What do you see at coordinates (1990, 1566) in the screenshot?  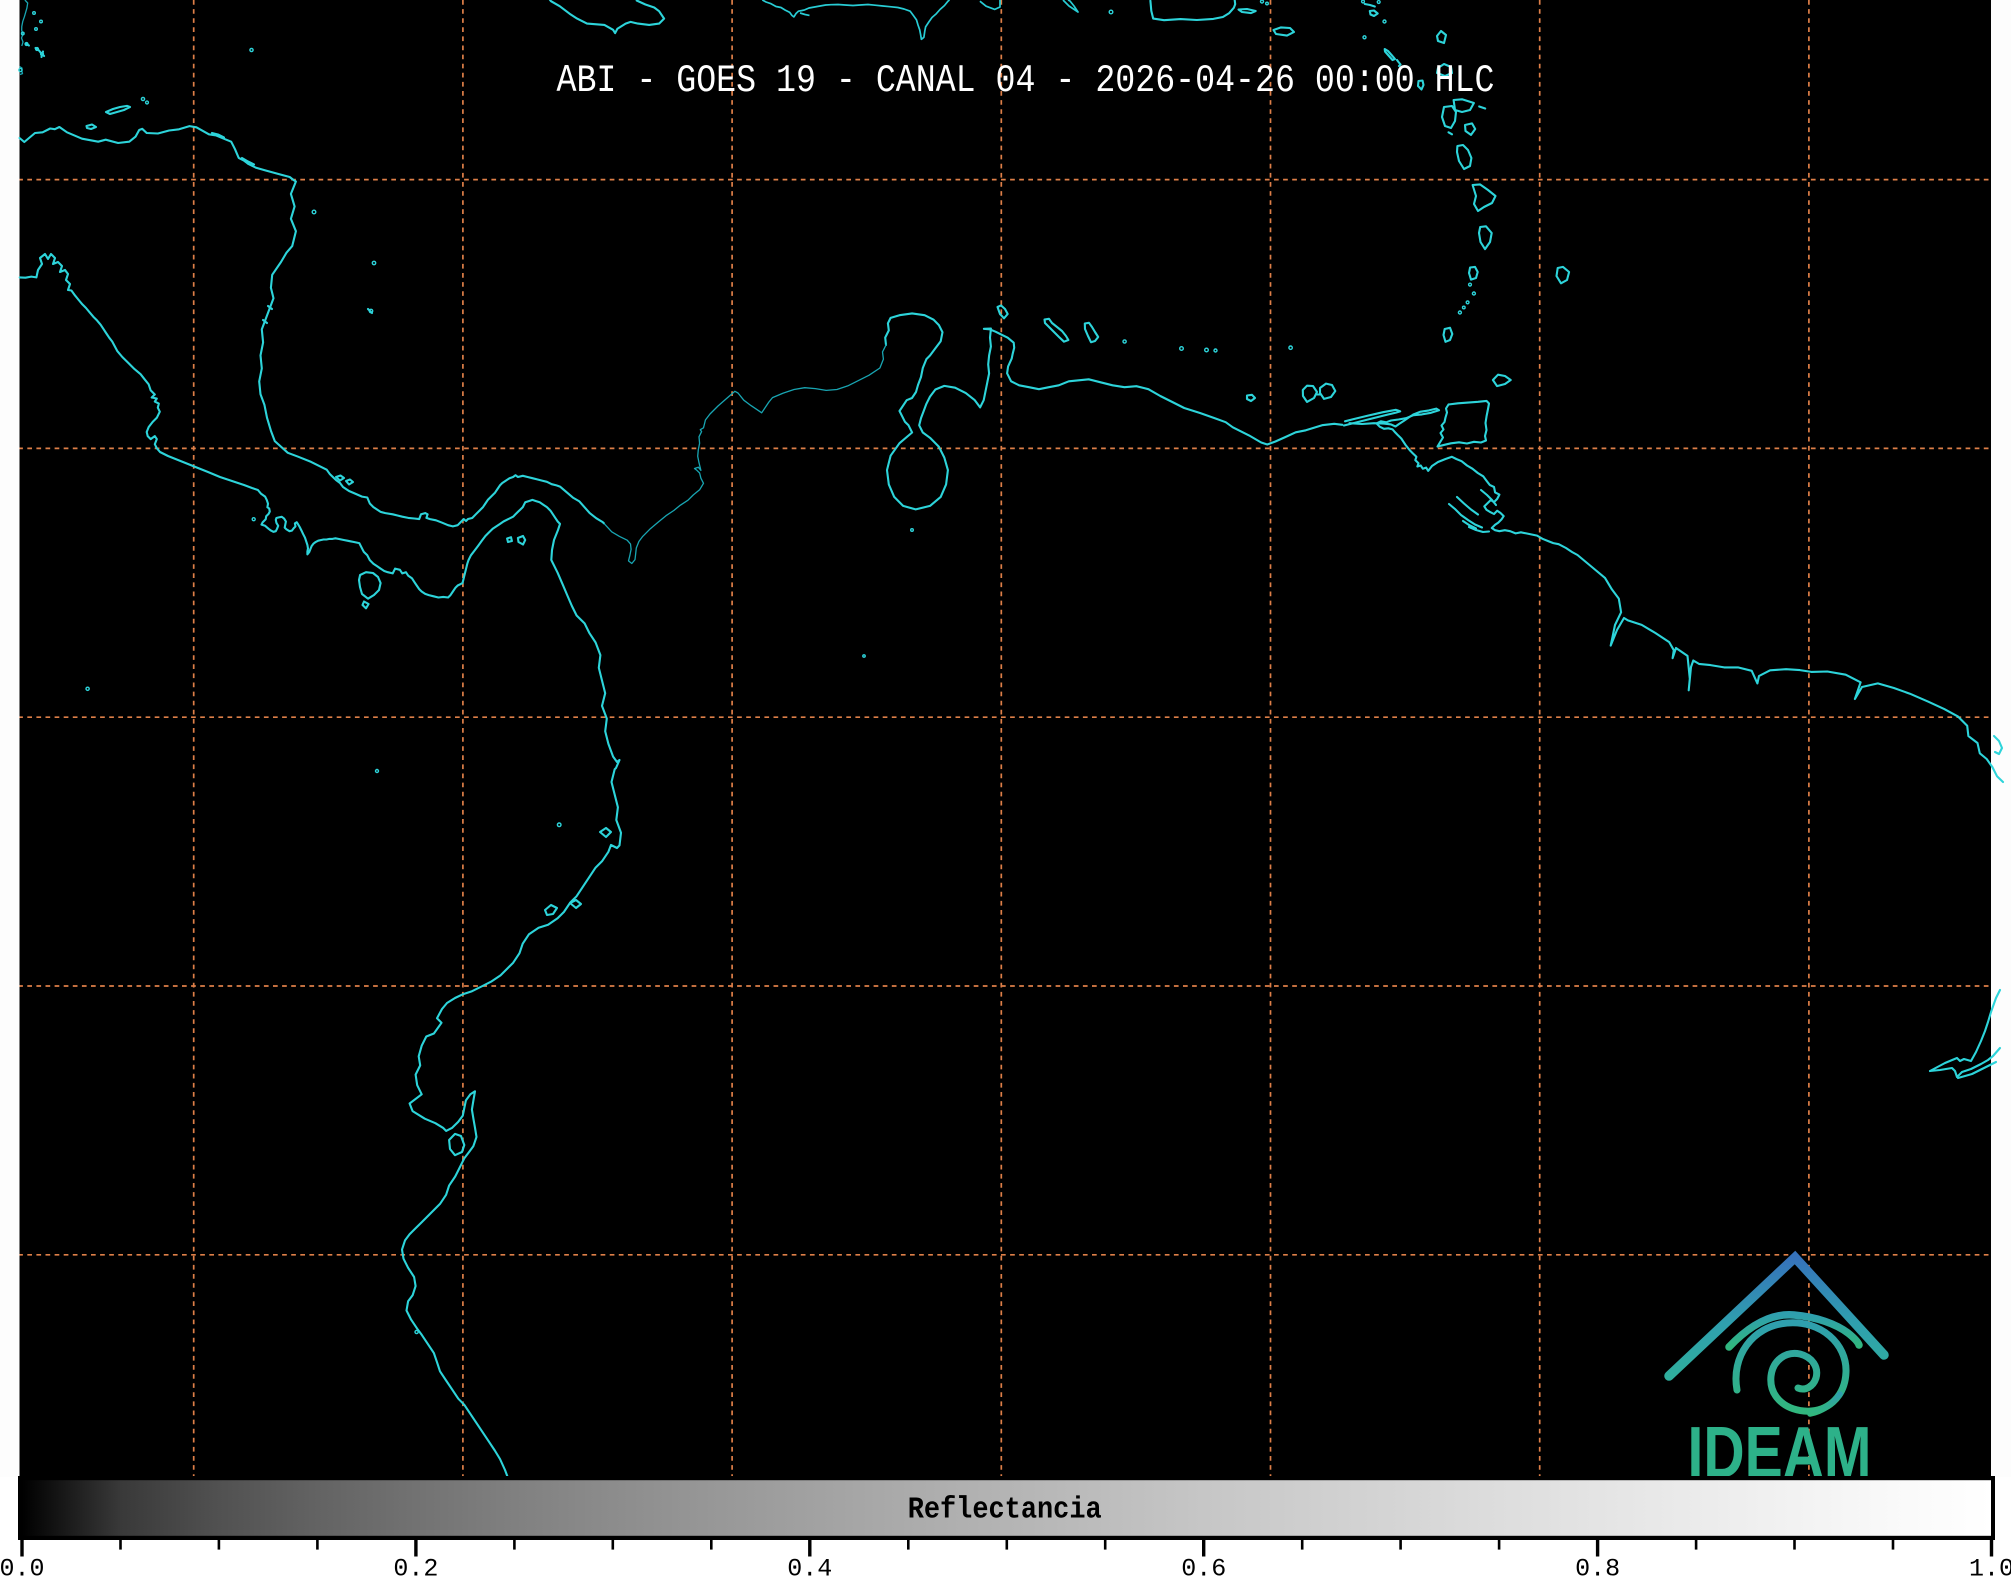 I see `svg-text: 1.0` at bounding box center [1990, 1566].